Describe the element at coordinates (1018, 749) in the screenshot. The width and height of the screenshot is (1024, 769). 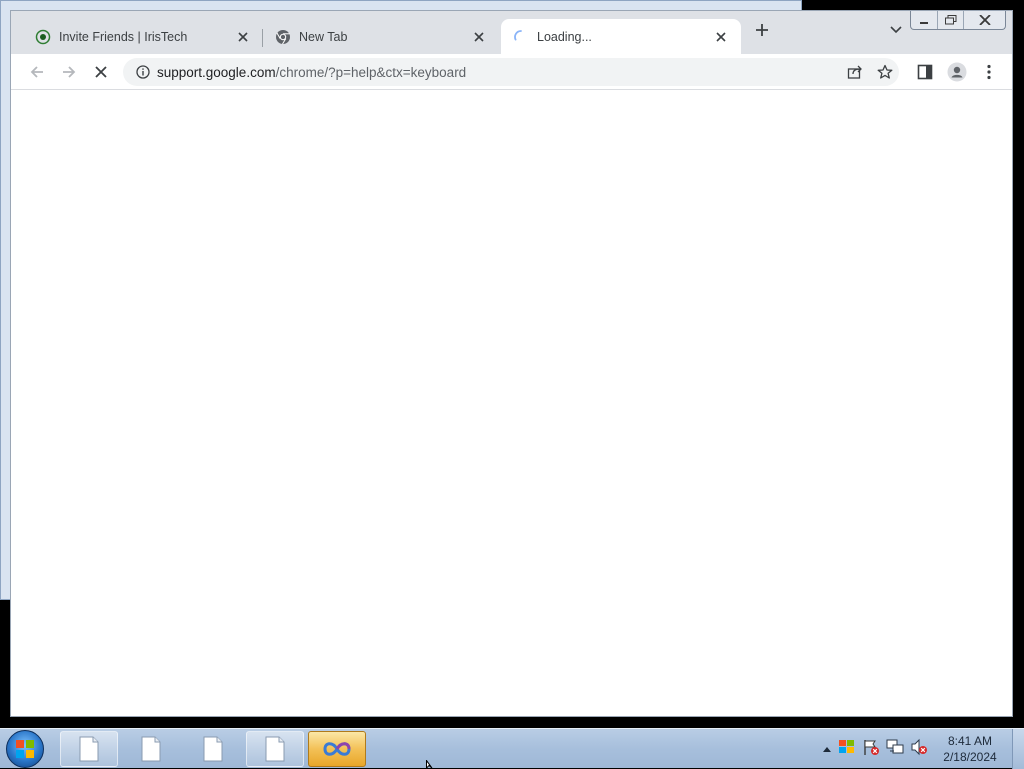
I see `show-desktop-button` at that location.